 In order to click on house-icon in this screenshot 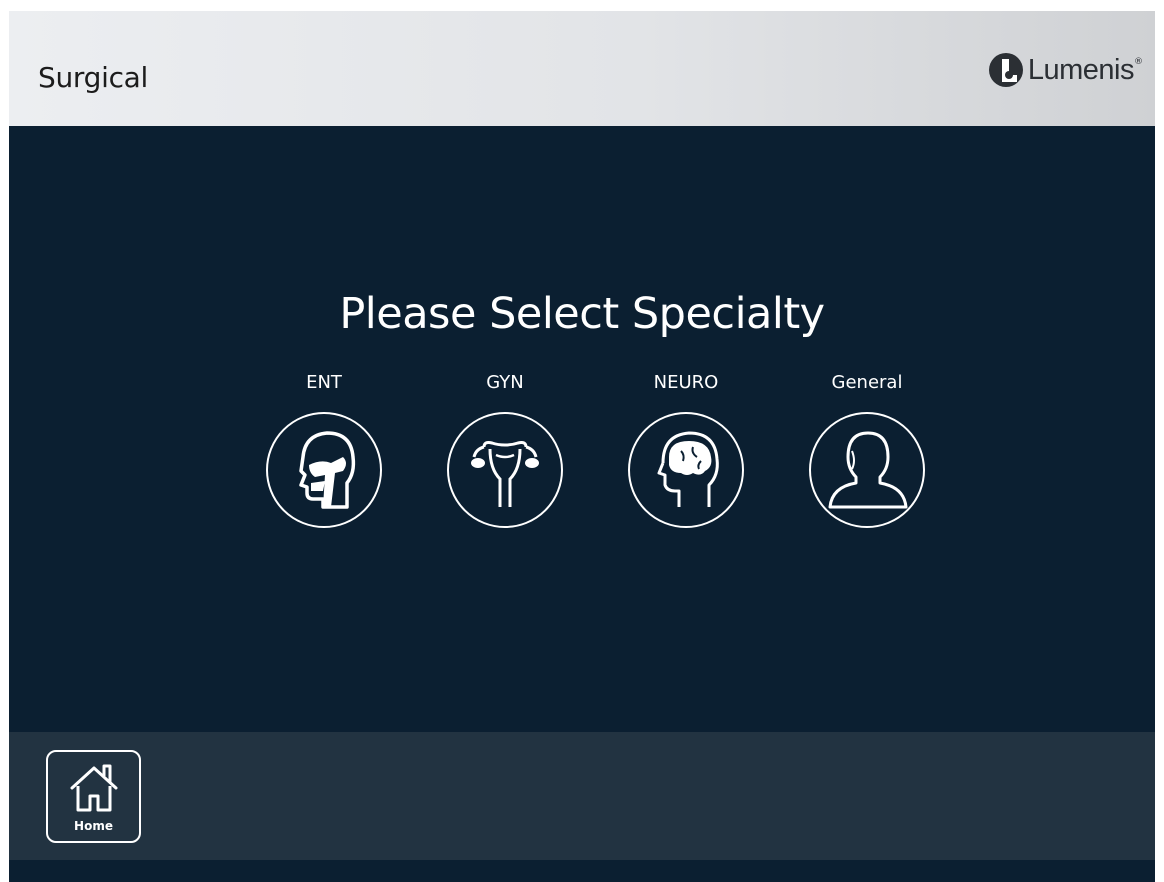, I will do `click(94, 788)`.